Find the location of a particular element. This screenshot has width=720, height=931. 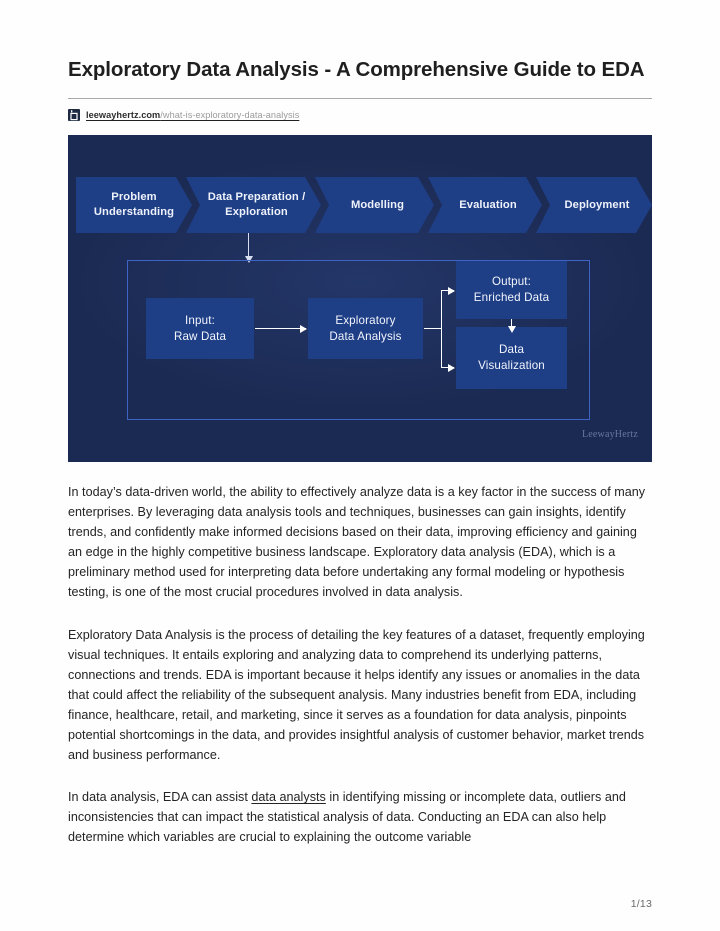

node-line2: Enriched Data is located at coordinates (511, 297).